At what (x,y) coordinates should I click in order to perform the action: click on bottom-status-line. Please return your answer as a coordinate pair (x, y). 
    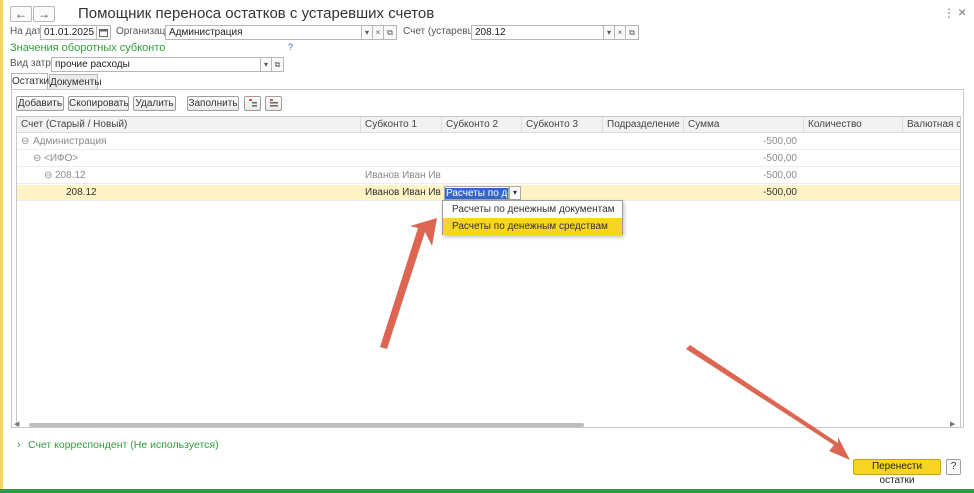
    Looking at the image, I should click on (487, 491).